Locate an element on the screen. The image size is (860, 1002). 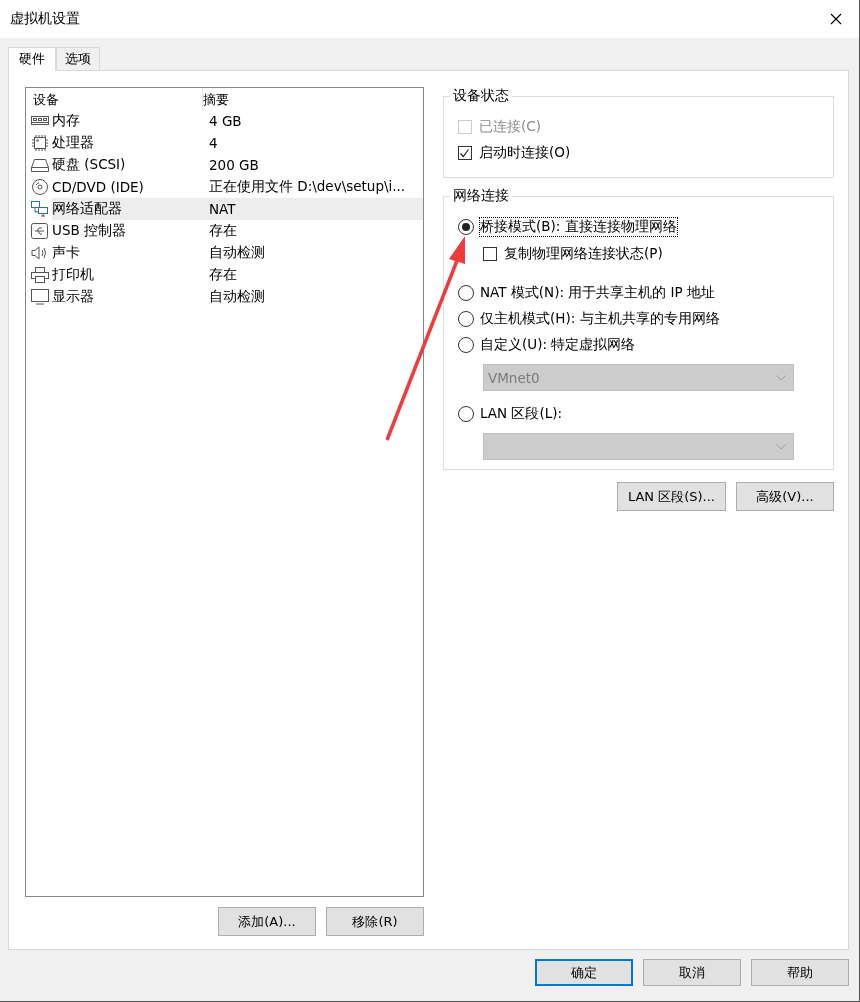
device-row: 网络适配器 NAT is located at coordinates (237, 209).